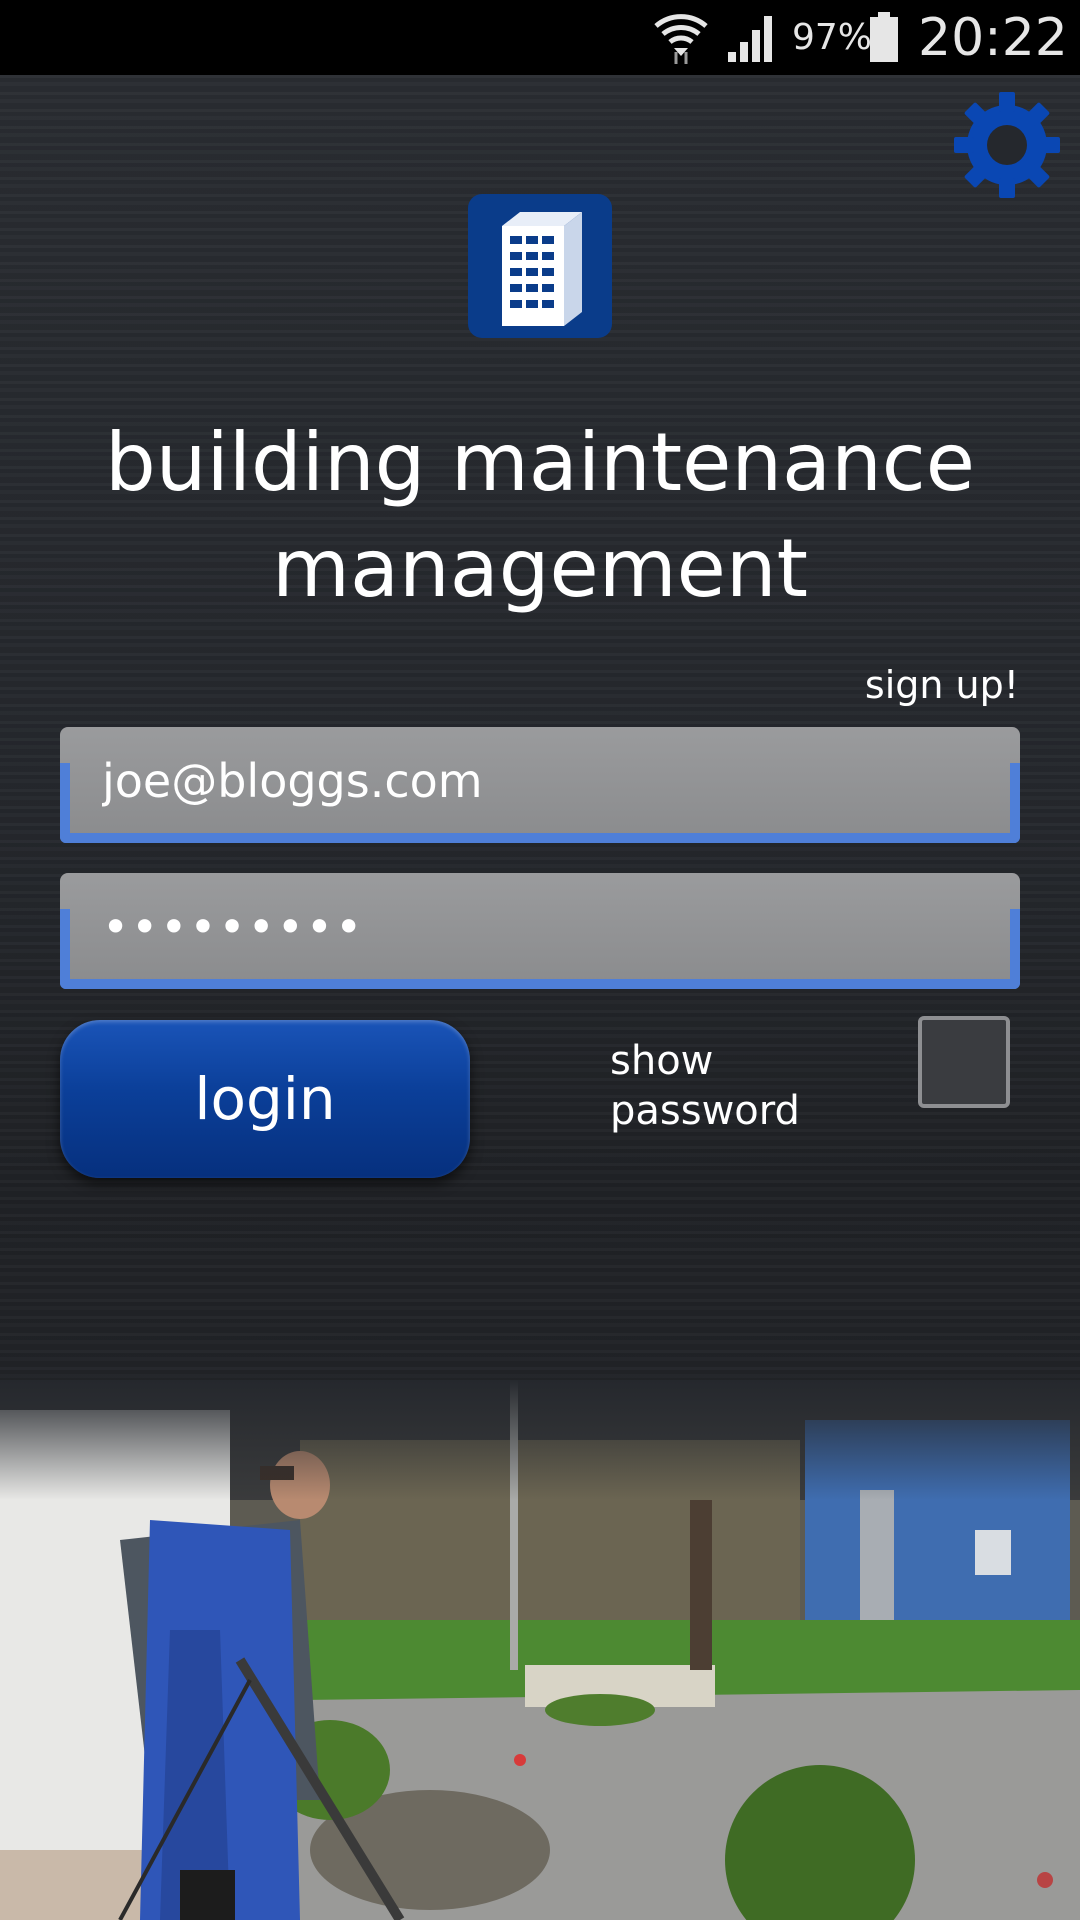 This screenshot has width=1080, height=1920. What do you see at coordinates (542, 927) in the screenshot?
I see `password-input` at bounding box center [542, 927].